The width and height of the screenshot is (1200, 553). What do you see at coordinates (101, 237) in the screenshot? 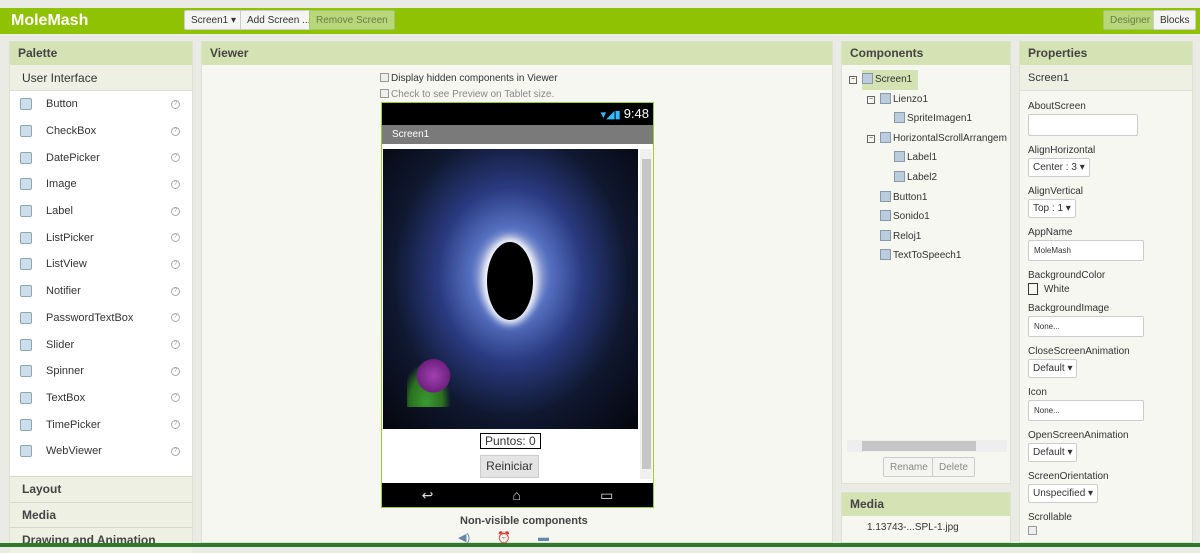
I see `palette-item-listpicker: ListPicker?` at bounding box center [101, 237].